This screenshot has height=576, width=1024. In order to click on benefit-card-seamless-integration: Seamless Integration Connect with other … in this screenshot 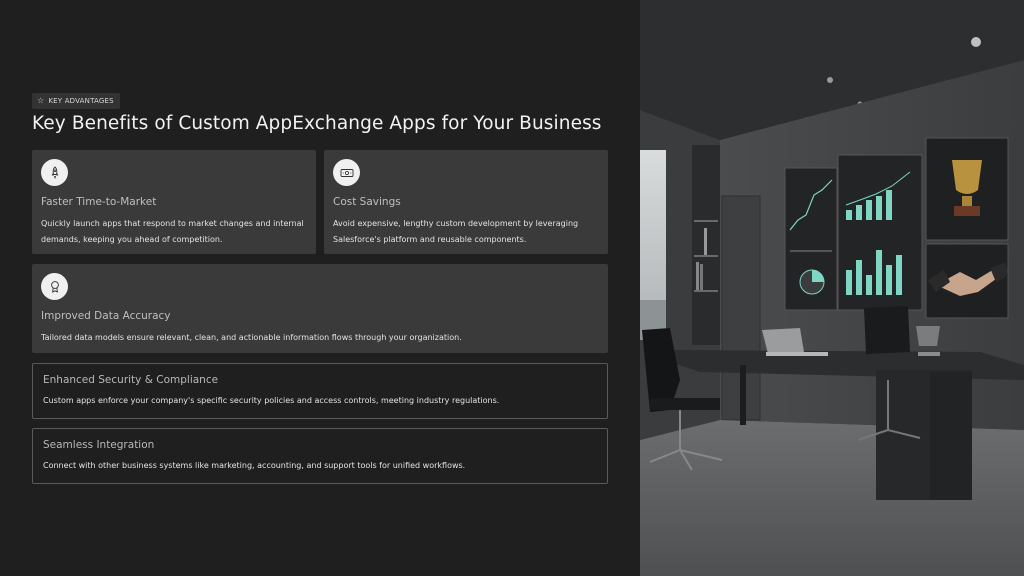, I will do `click(320, 456)`.